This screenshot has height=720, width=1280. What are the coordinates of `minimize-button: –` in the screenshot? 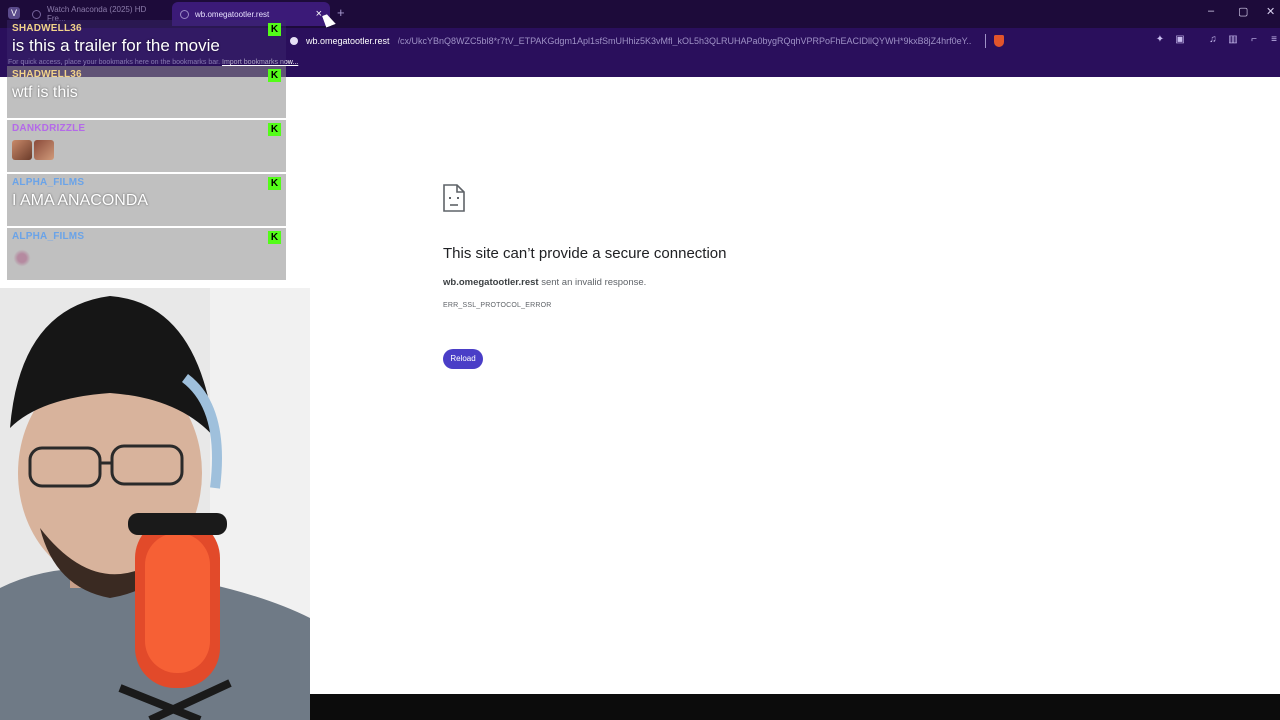 It's located at (1211, 11).